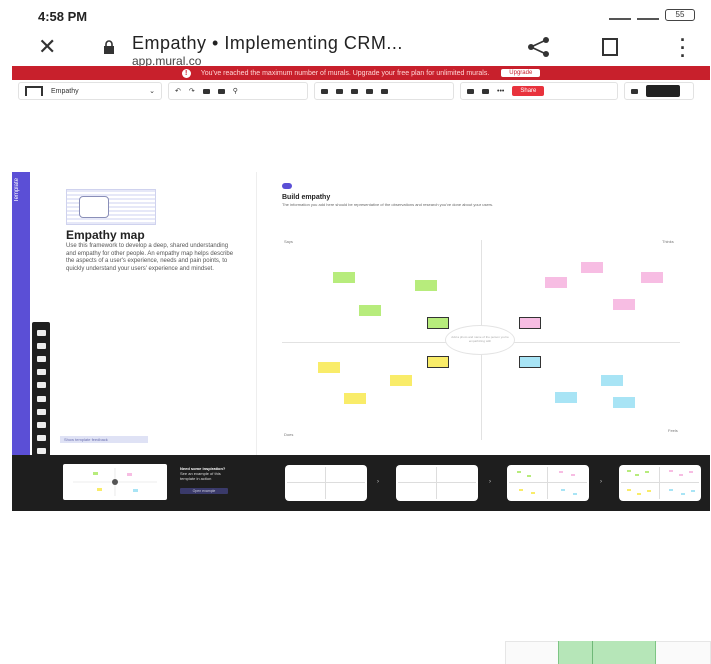 This screenshot has height=664, width=711. What do you see at coordinates (530, 323) in the screenshot?
I see `thinks-icon` at bounding box center [530, 323].